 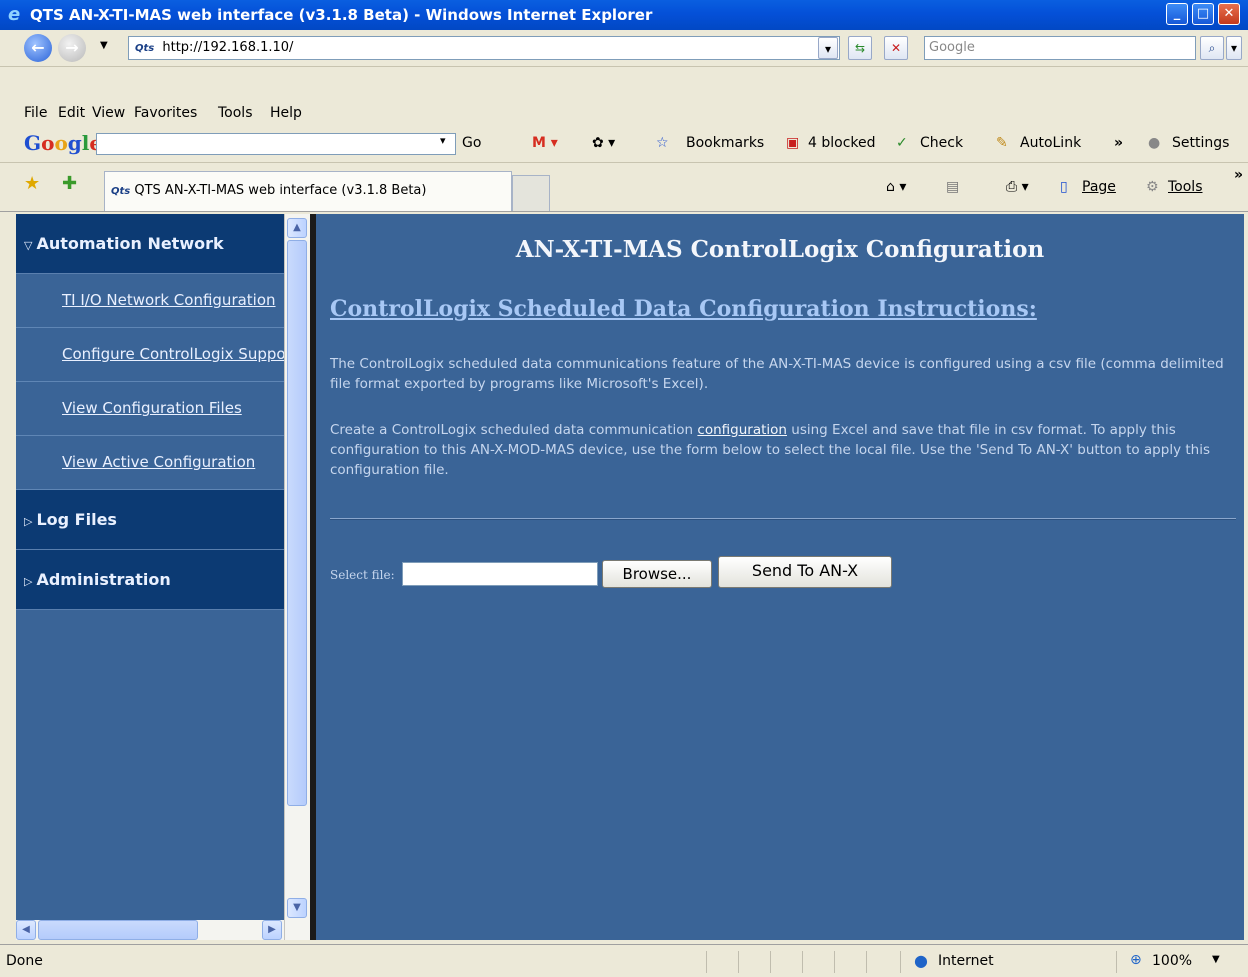 What do you see at coordinates (1002, 143) in the screenshot?
I see `autolink-icon: ✎` at bounding box center [1002, 143].